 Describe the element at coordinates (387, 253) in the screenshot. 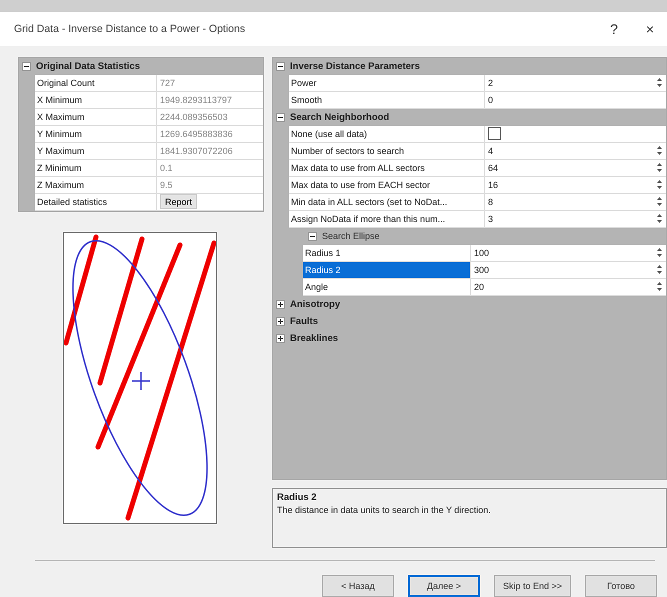

I see `property-label: Radius 1` at that location.